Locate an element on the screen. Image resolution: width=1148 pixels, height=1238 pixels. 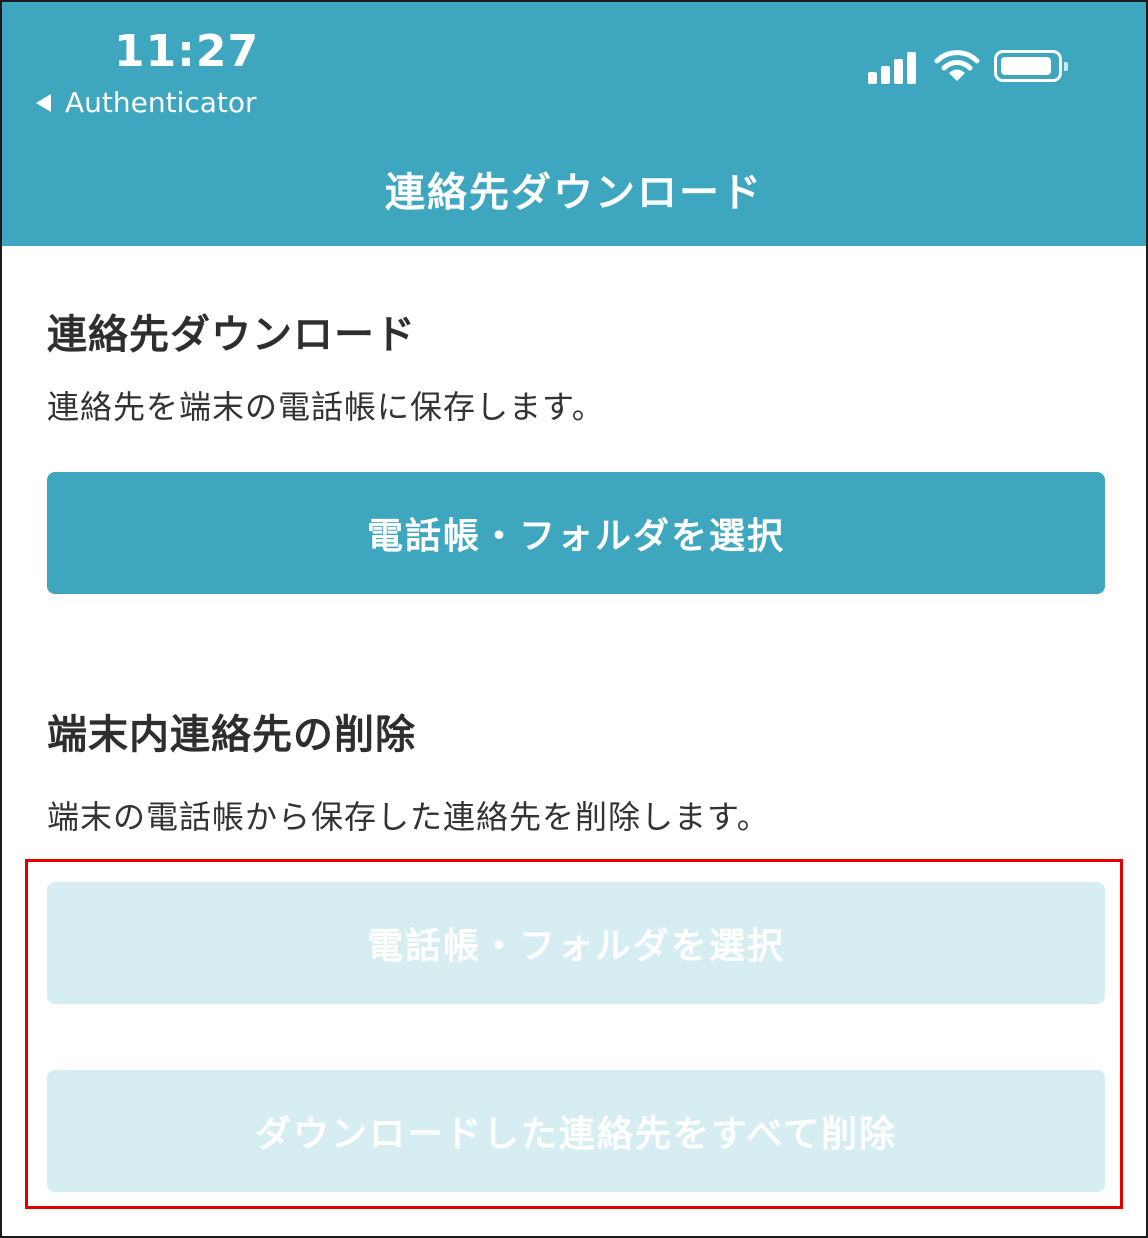
wifi-icon is located at coordinates (957, 65).